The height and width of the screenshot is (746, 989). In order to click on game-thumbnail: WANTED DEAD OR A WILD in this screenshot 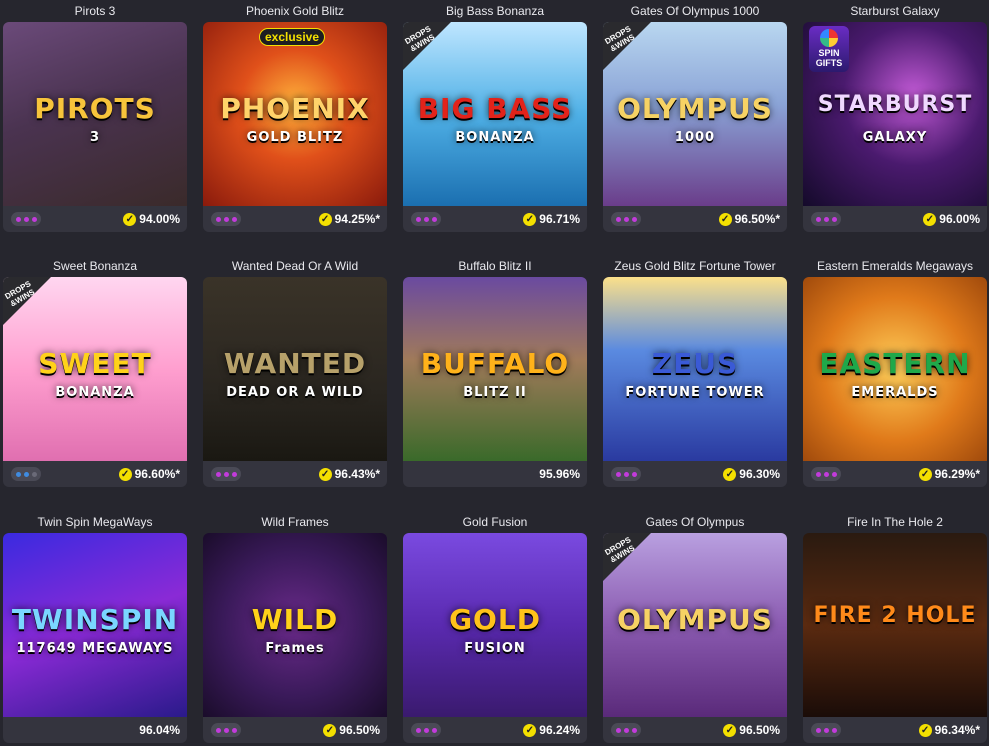, I will do `click(295, 369)`.